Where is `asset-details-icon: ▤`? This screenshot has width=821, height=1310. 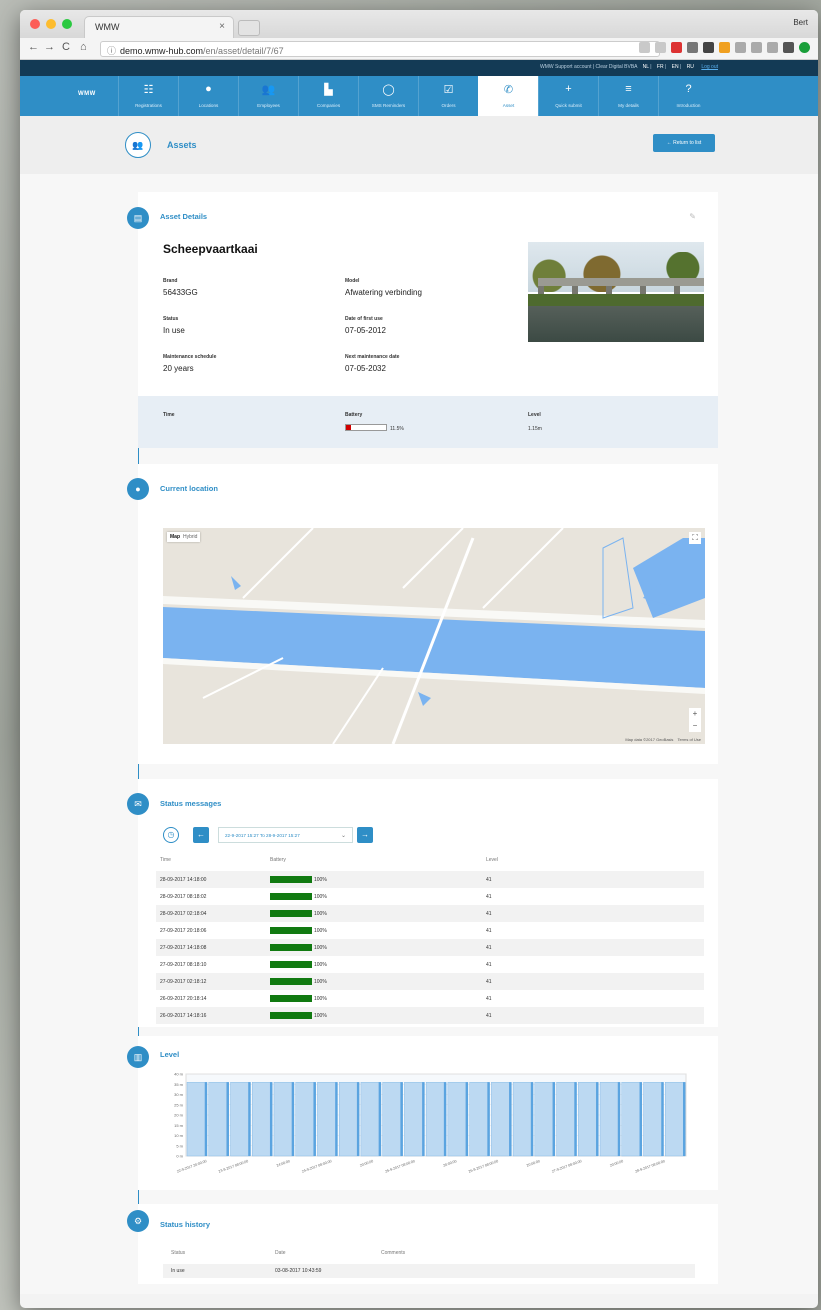 asset-details-icon: ▤ is located at coordinates (138, 218).